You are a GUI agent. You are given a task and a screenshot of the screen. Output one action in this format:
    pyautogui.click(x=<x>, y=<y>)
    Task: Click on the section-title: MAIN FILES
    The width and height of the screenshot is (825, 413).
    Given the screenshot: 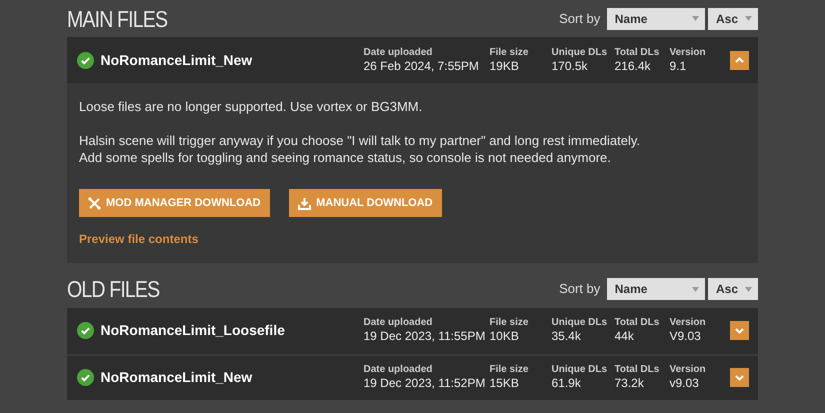 What is the action you would take?
    pyautogui.click(x=117, y=19)
    